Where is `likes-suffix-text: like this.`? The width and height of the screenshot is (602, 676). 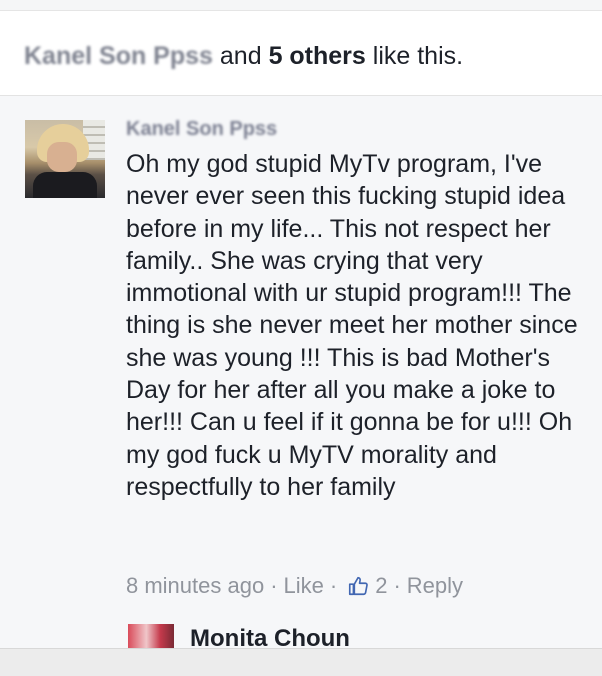 likes-suffix-text: like this. is located at coordinates (414, 56).